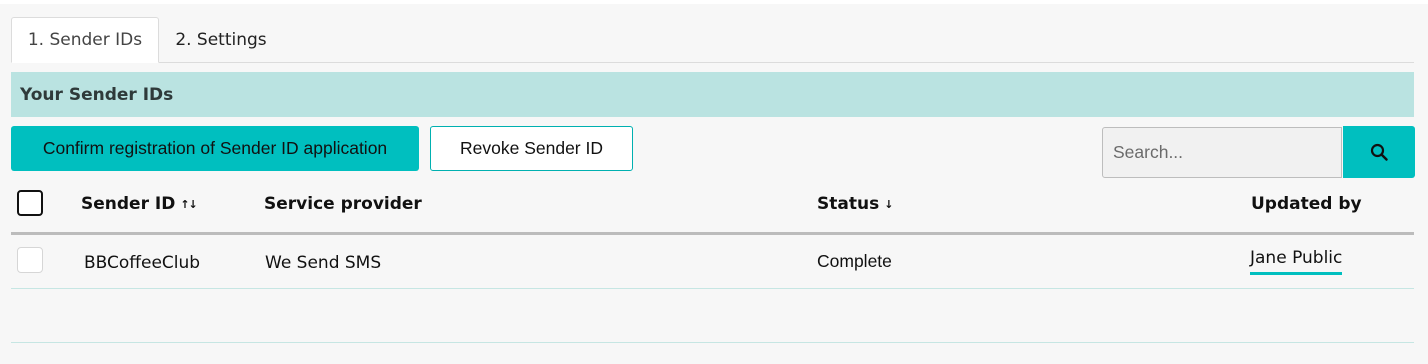 The height and width of the screenshot is (364, 1428). Describe the element at coordinates (712, 233) in the screenshot. I see `header-divider` at that location.